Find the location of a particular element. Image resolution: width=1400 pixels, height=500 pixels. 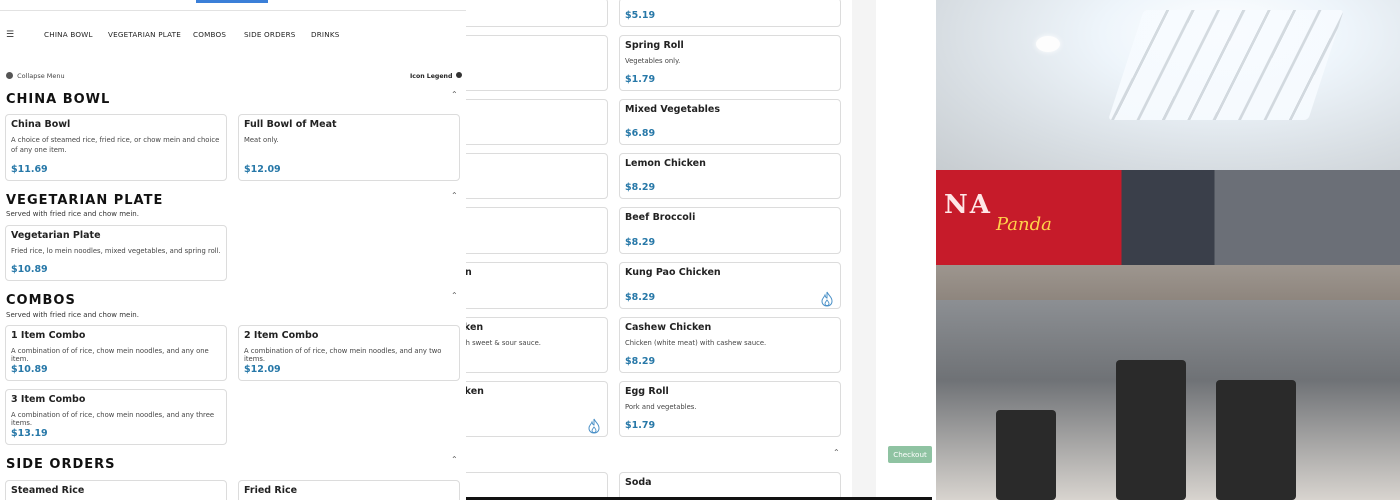

menu-card: Egg Roll Pork and vegetables. $1.79 is located at coordinates (730, 409).